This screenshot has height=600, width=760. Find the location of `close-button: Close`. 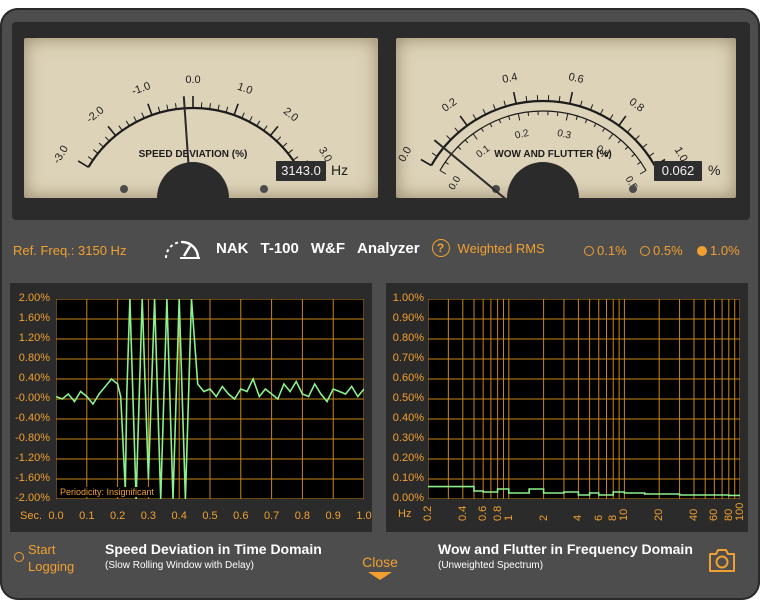

close-button: Close is located at coordinates (380, 567).